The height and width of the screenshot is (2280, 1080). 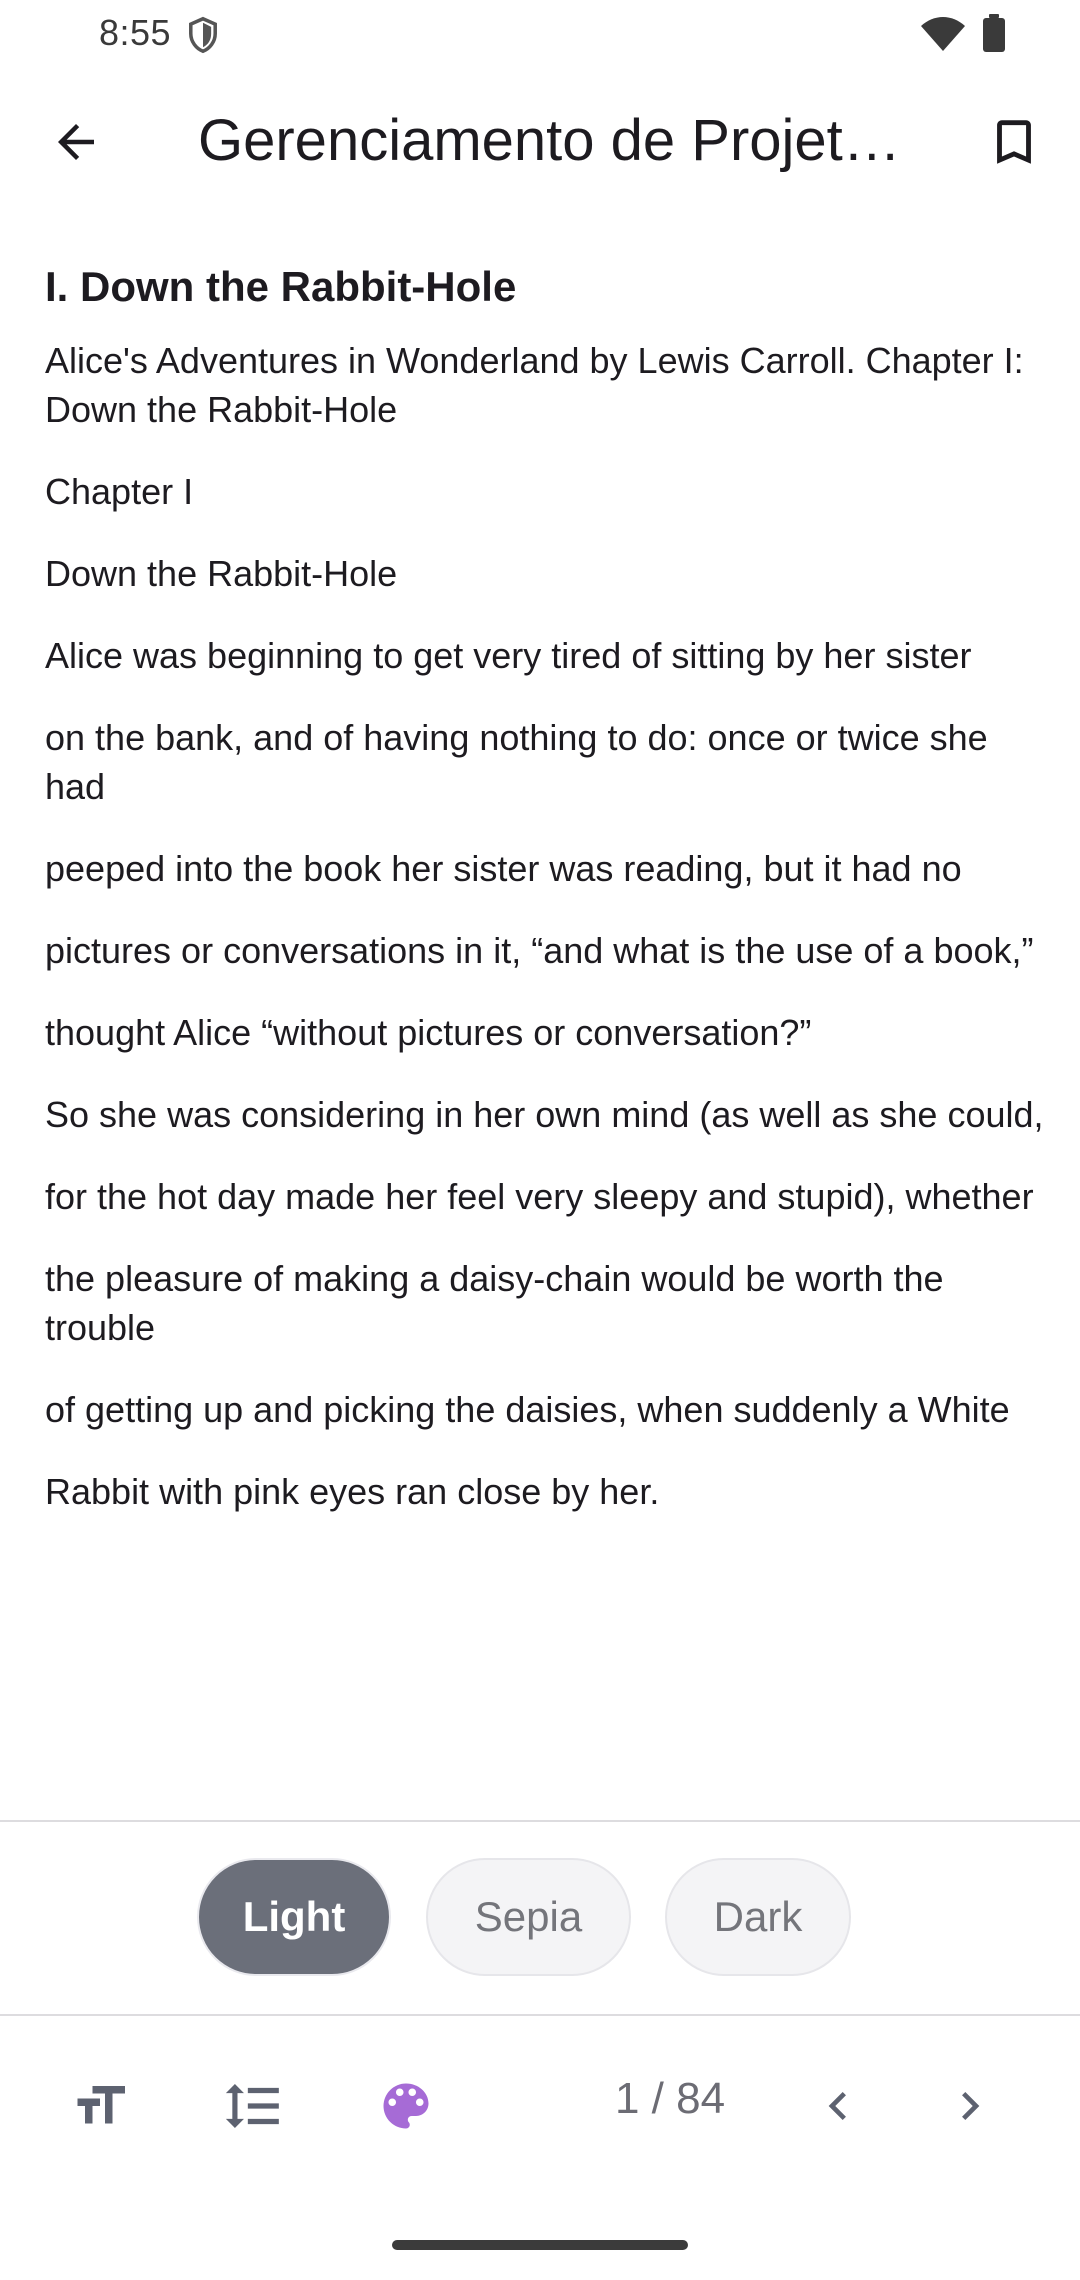 I want to click on line-spacing-button, so click(x=253, y=2106).